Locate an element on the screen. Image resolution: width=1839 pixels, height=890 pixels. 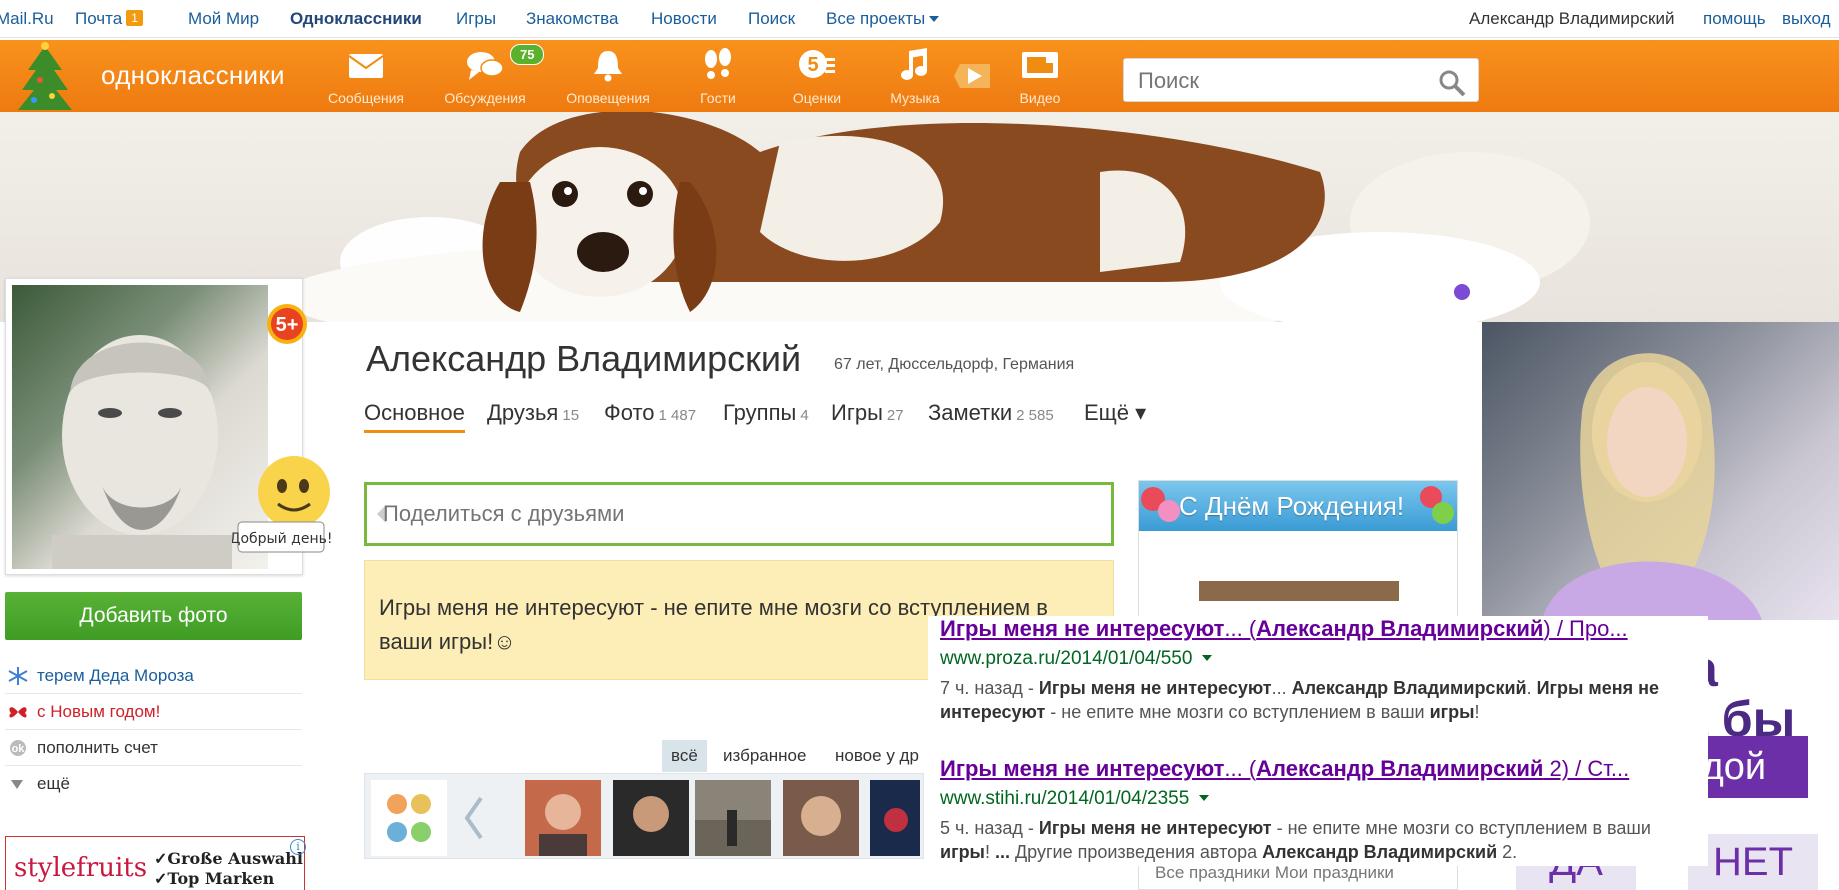
tab-main: Основное is located at coordinates (414, 416).